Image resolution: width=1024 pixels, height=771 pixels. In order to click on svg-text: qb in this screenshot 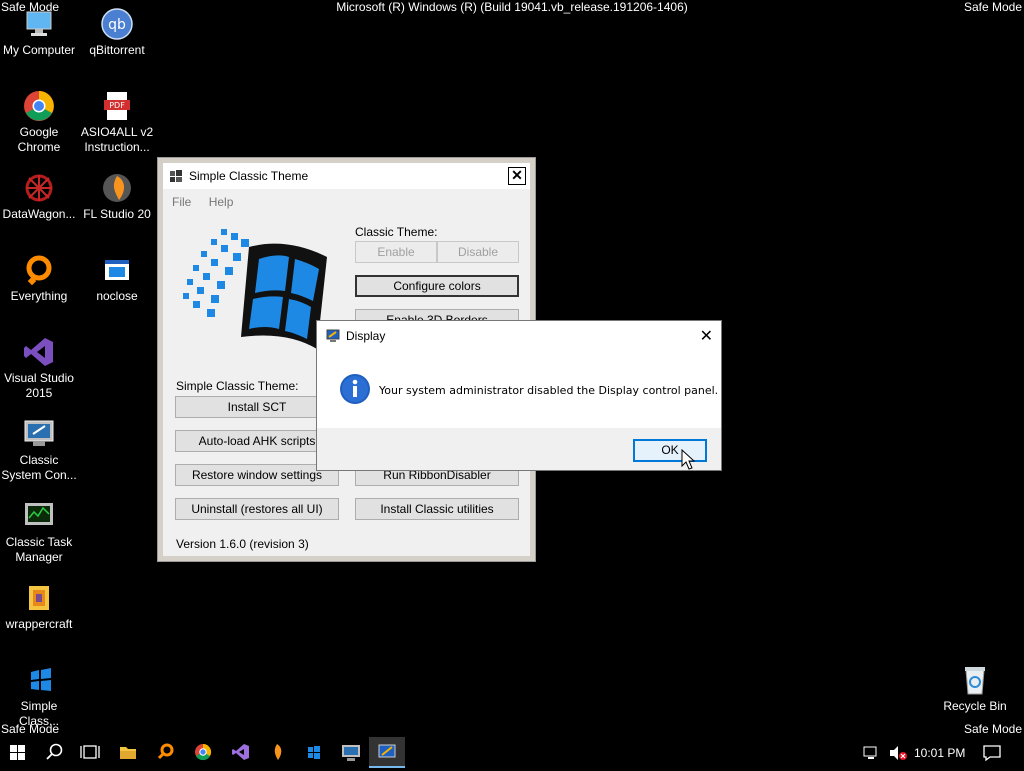, I will do `click(117, 25)`.